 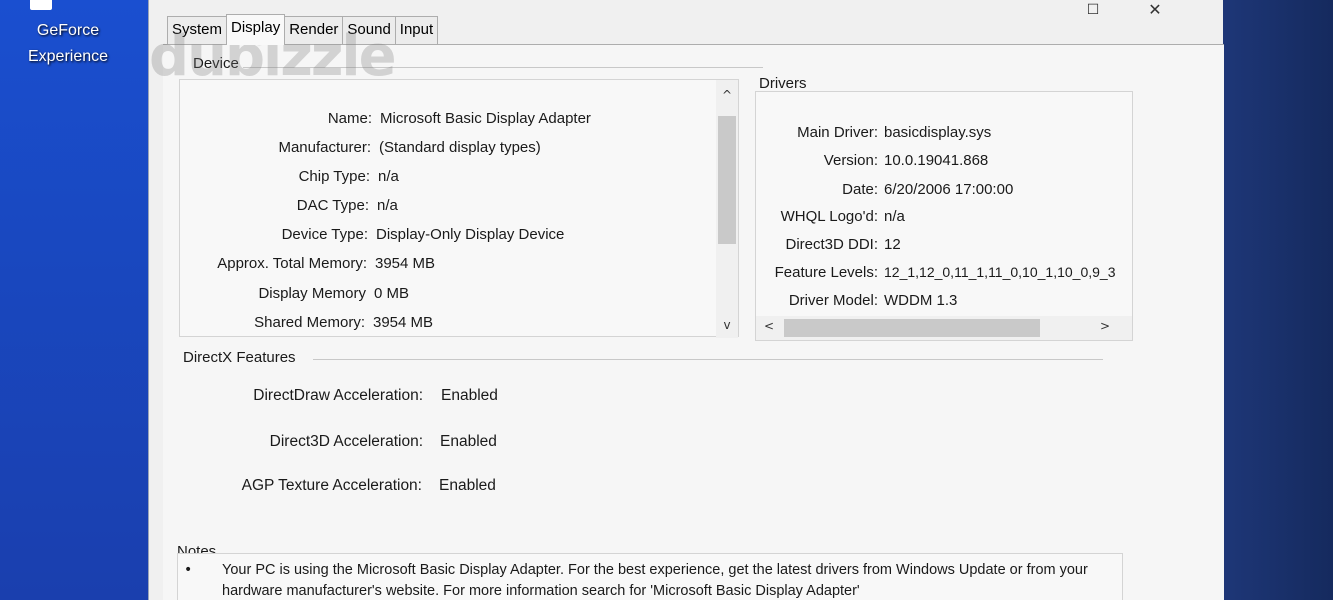 What do you see at coordinates (769, 326) in the screenshot?
I see `scroll-left-arrow-icon: <` at bounding box center [769, 326].